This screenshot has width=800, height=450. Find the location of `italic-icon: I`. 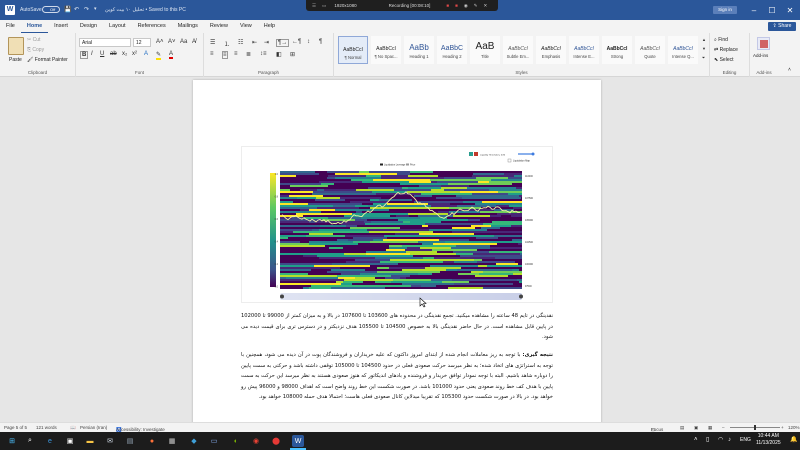

italic-icon: I is located at coordinates (92, 54).